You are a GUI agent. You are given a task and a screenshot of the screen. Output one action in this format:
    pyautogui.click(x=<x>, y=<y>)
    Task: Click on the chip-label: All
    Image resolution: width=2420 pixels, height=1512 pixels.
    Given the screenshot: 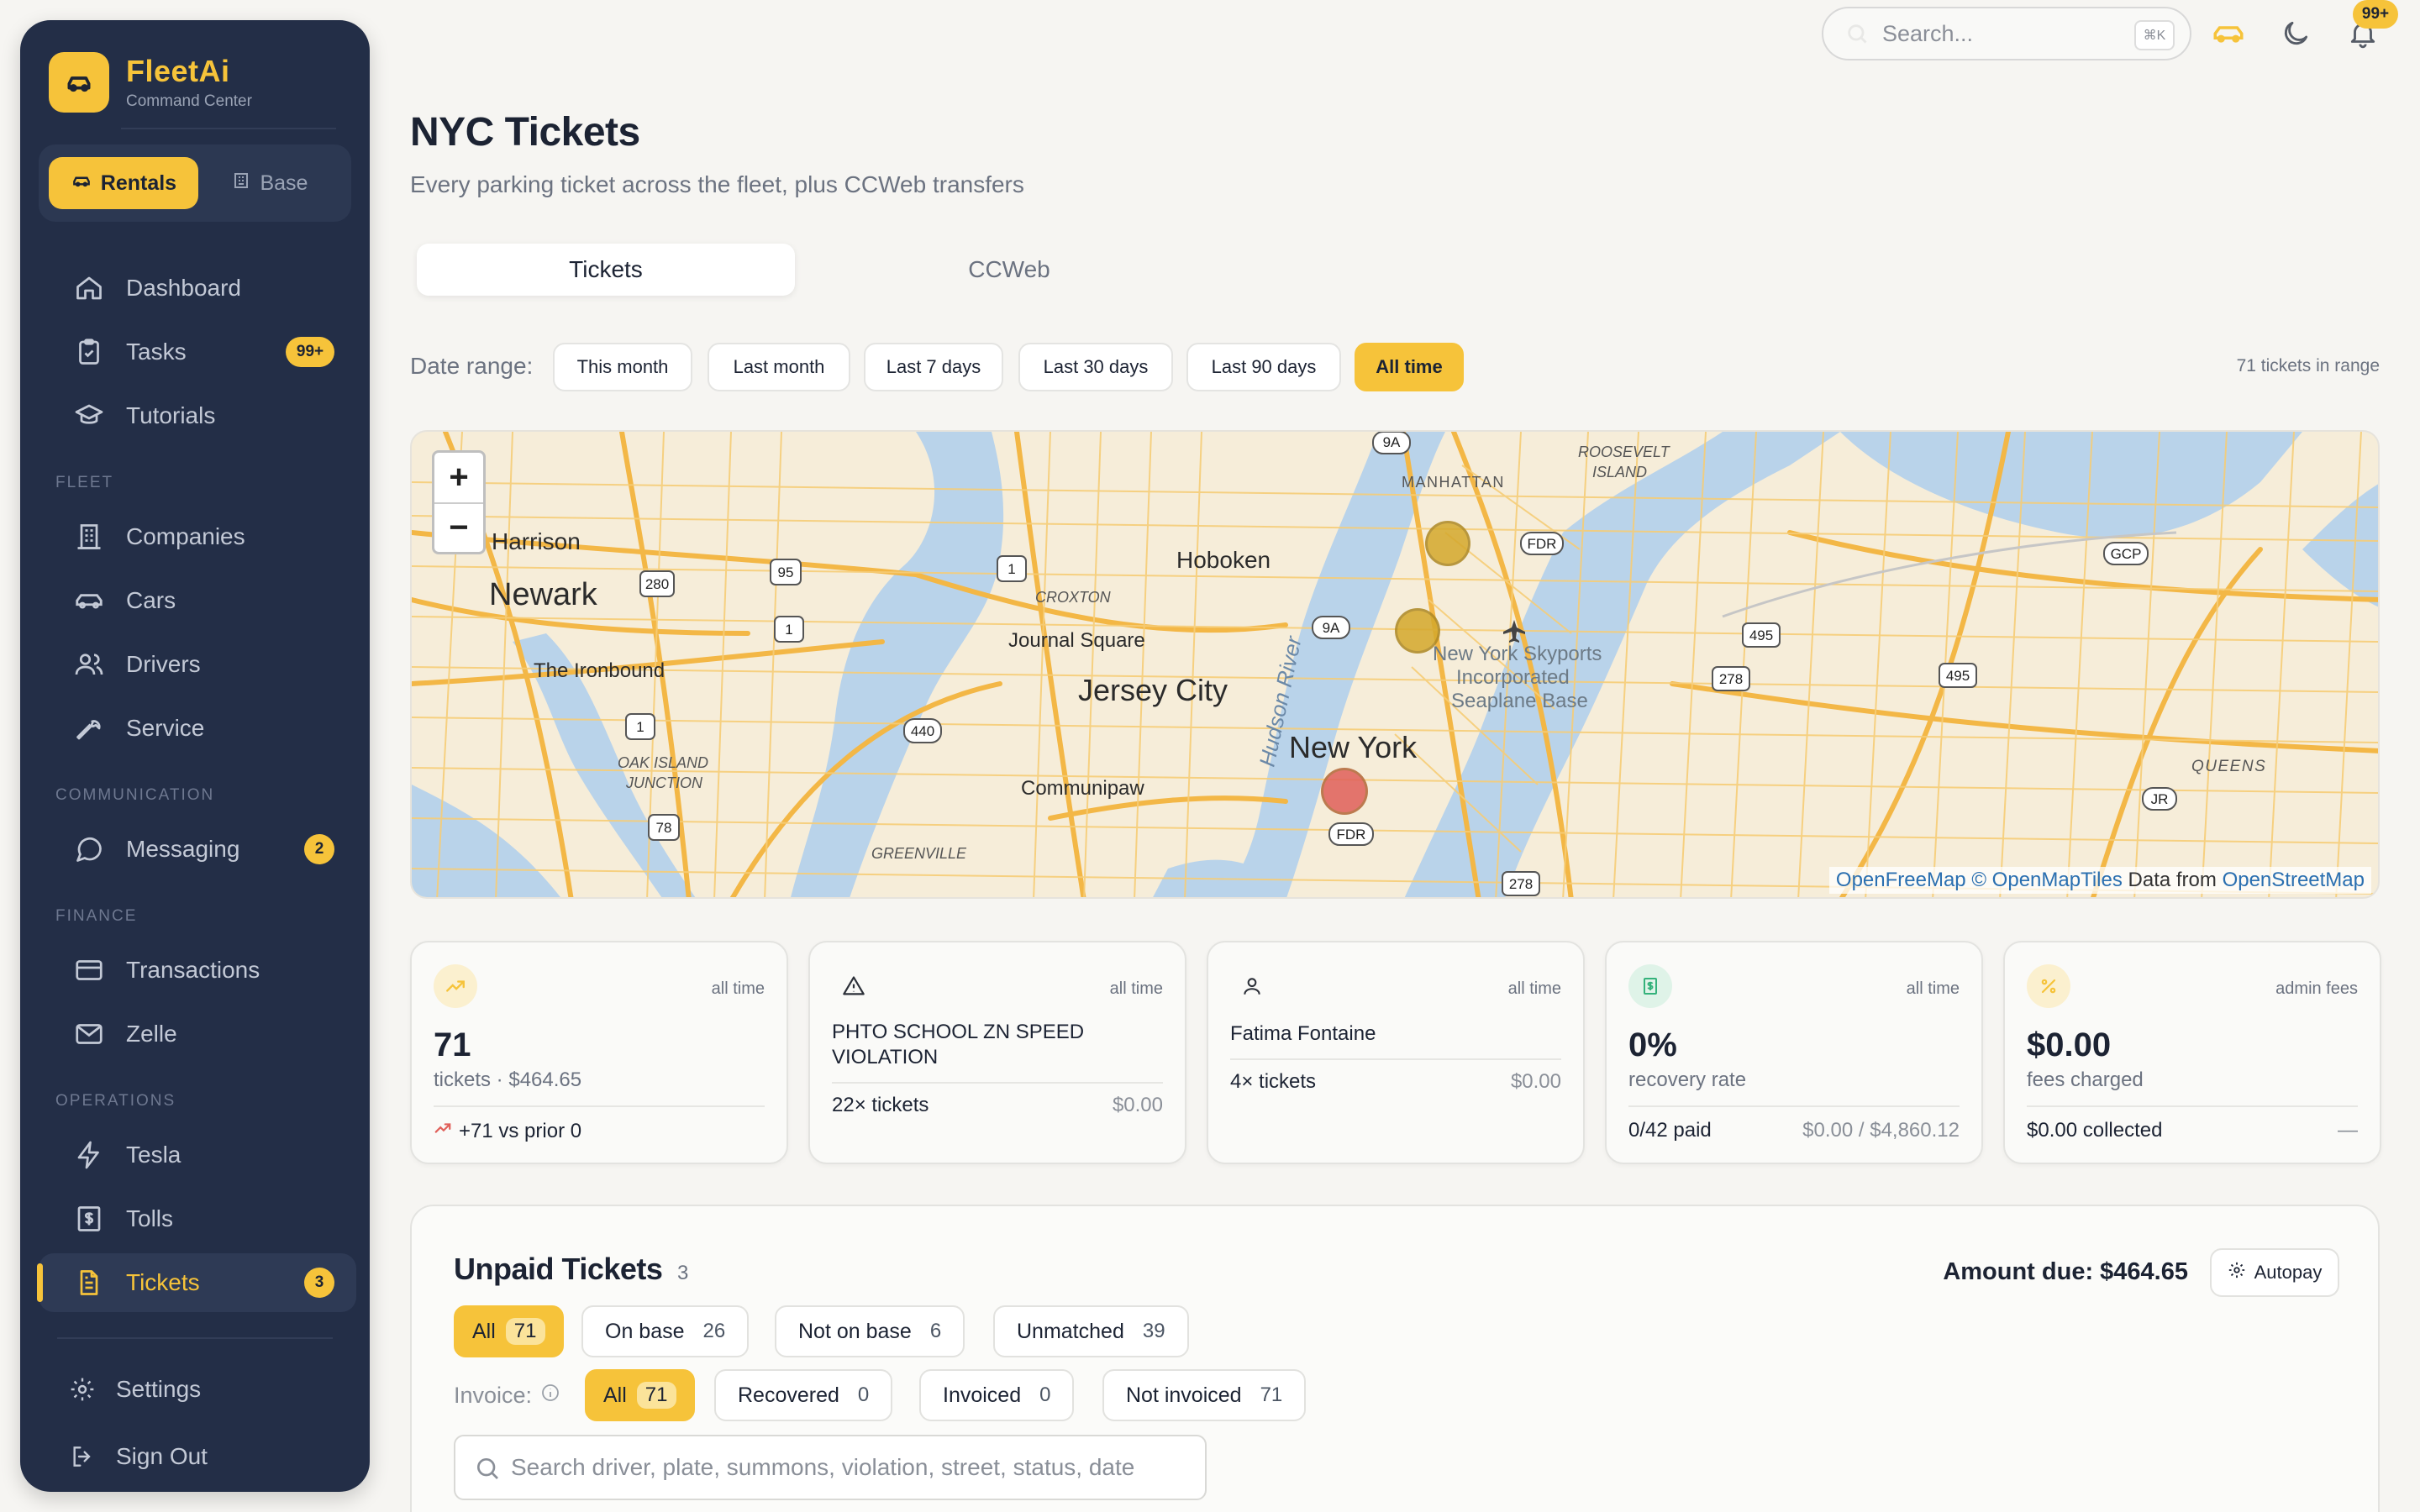 What is the action you would take?
    pyautogui.click(x=484, y=1331)
    